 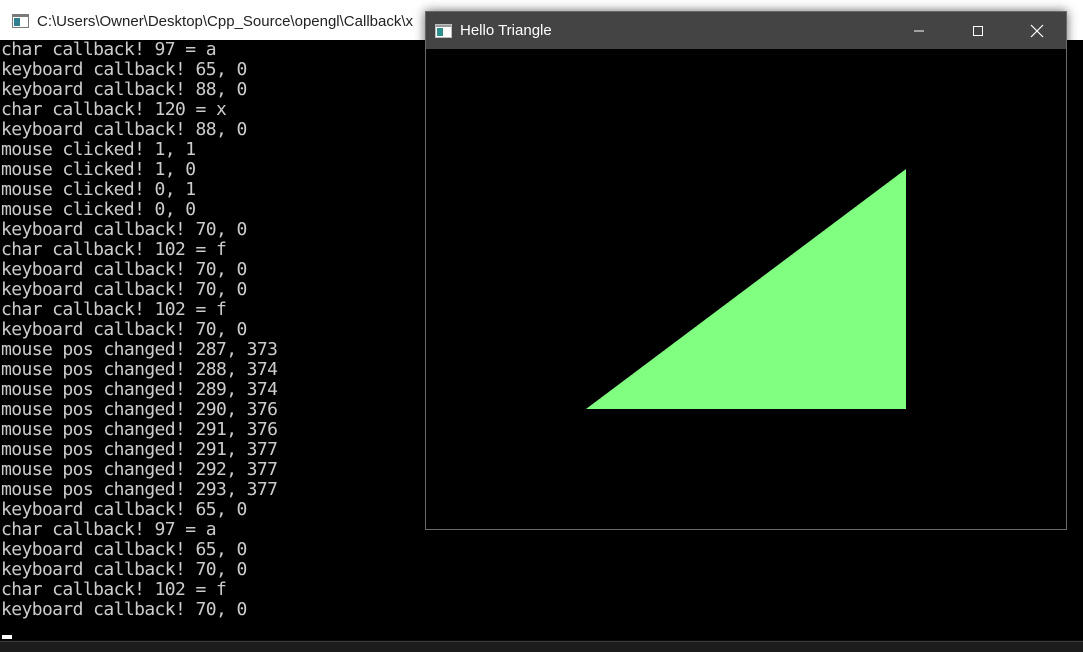 What do you see at coordinates (7, 637) in the screenshot?
I see `console-cursor` at bounding box center [7, 637].